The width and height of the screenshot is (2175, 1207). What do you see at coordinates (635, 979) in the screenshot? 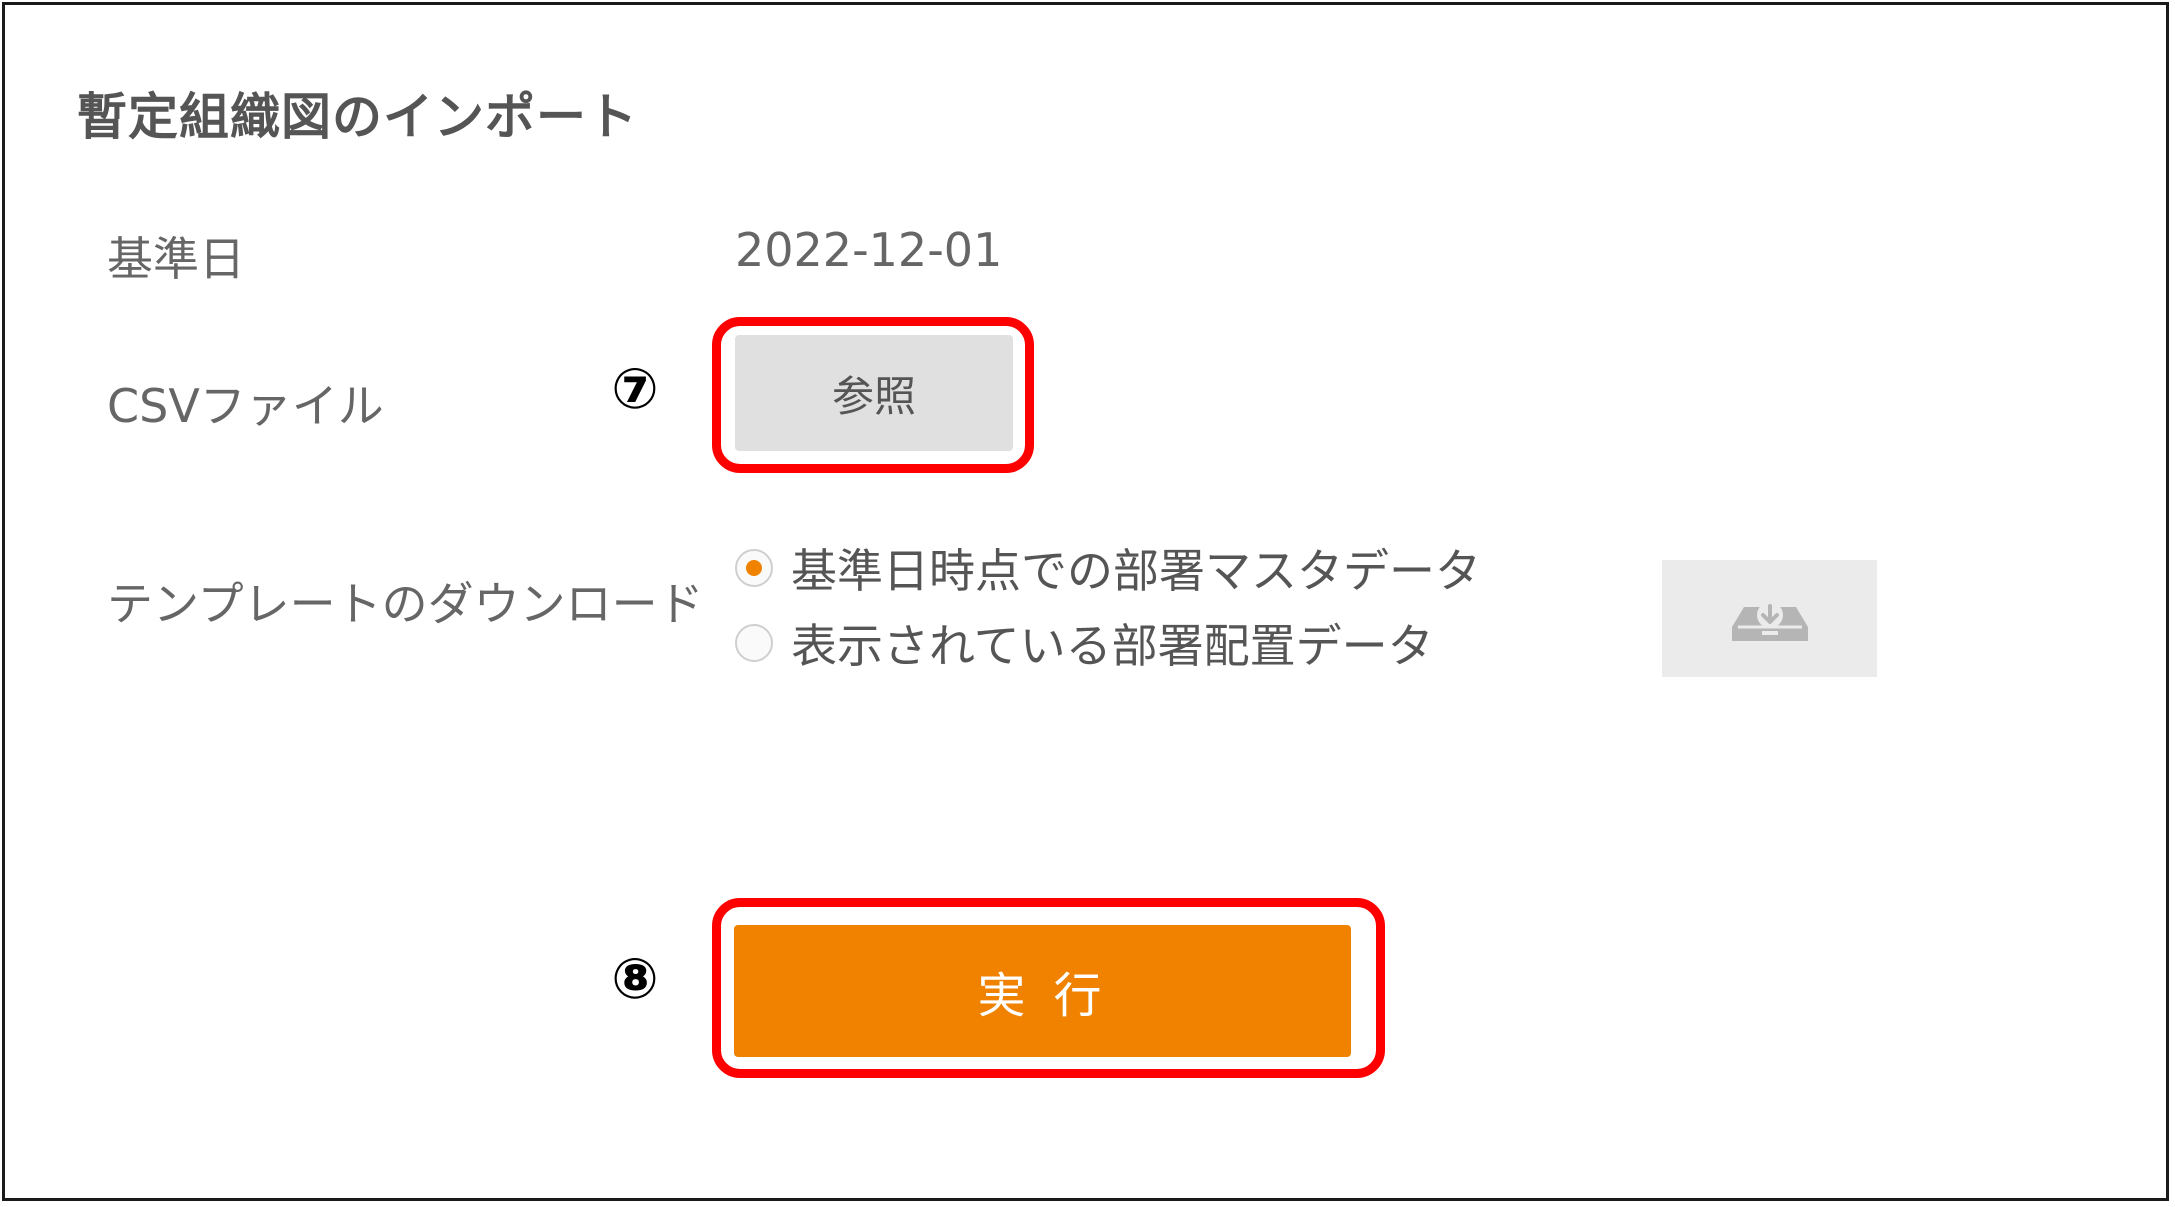
I see `step-8-marker: ⑧` at bounding box center [635, 979].